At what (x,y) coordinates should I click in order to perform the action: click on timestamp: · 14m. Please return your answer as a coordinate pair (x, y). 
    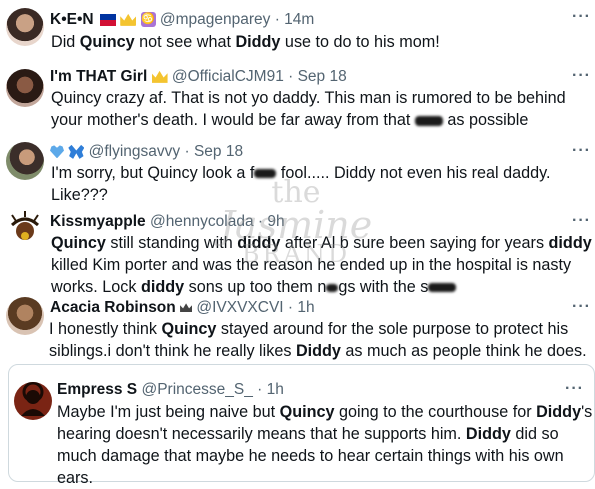
    Looking at the image, I should click on (295, 19).